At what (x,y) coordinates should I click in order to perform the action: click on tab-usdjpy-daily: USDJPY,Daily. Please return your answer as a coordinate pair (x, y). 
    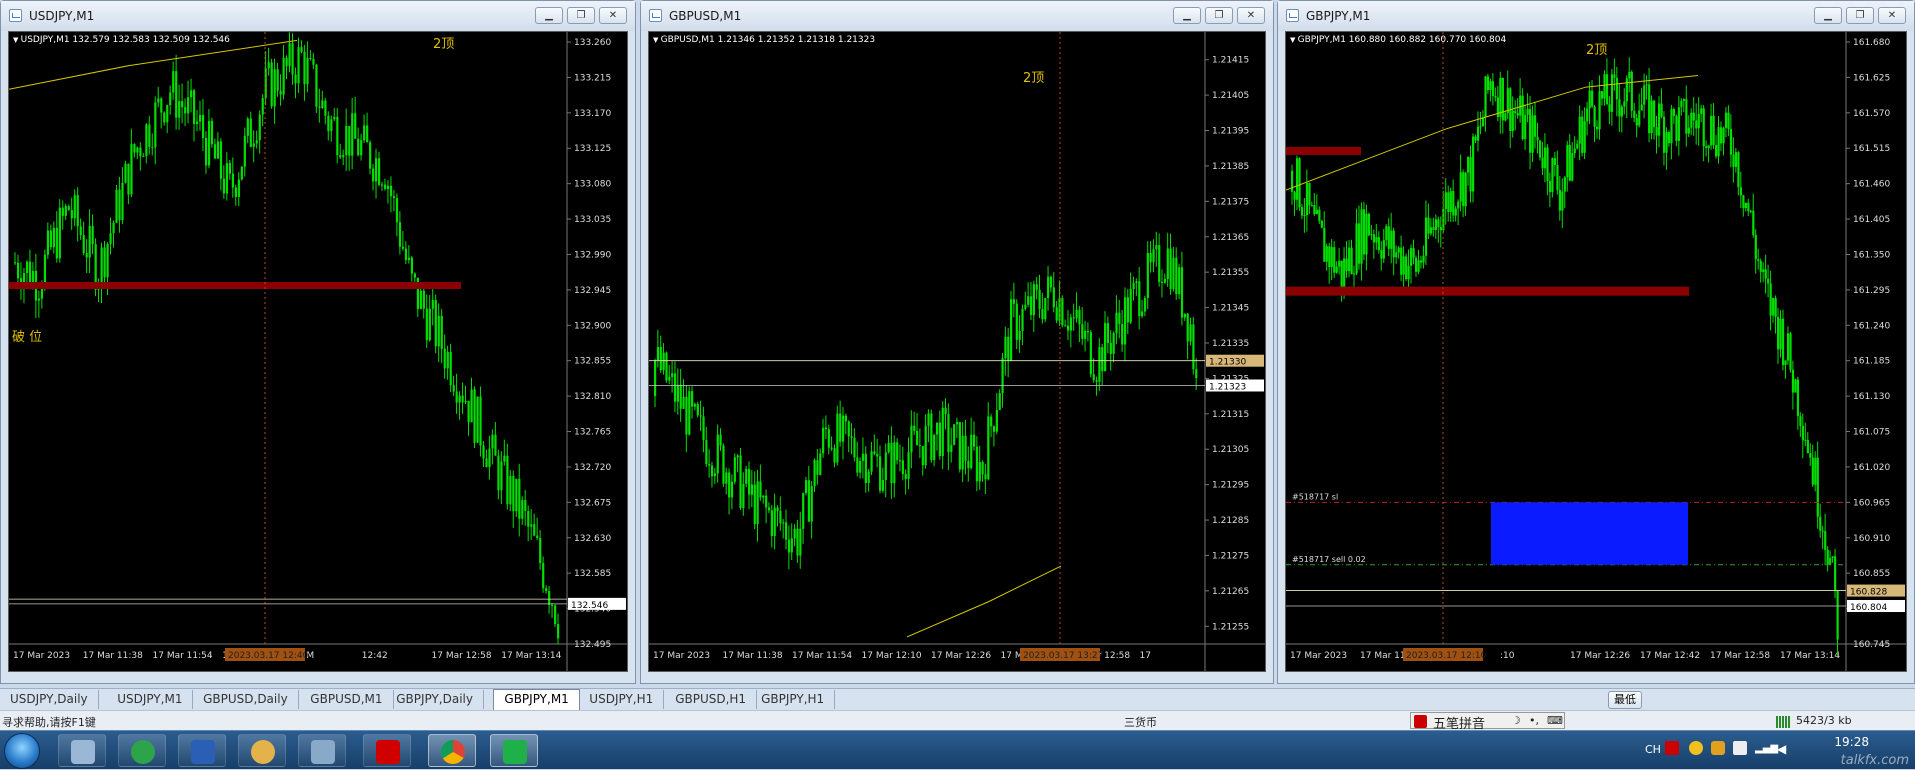
    Looking at the image, I should click on (49, 699).